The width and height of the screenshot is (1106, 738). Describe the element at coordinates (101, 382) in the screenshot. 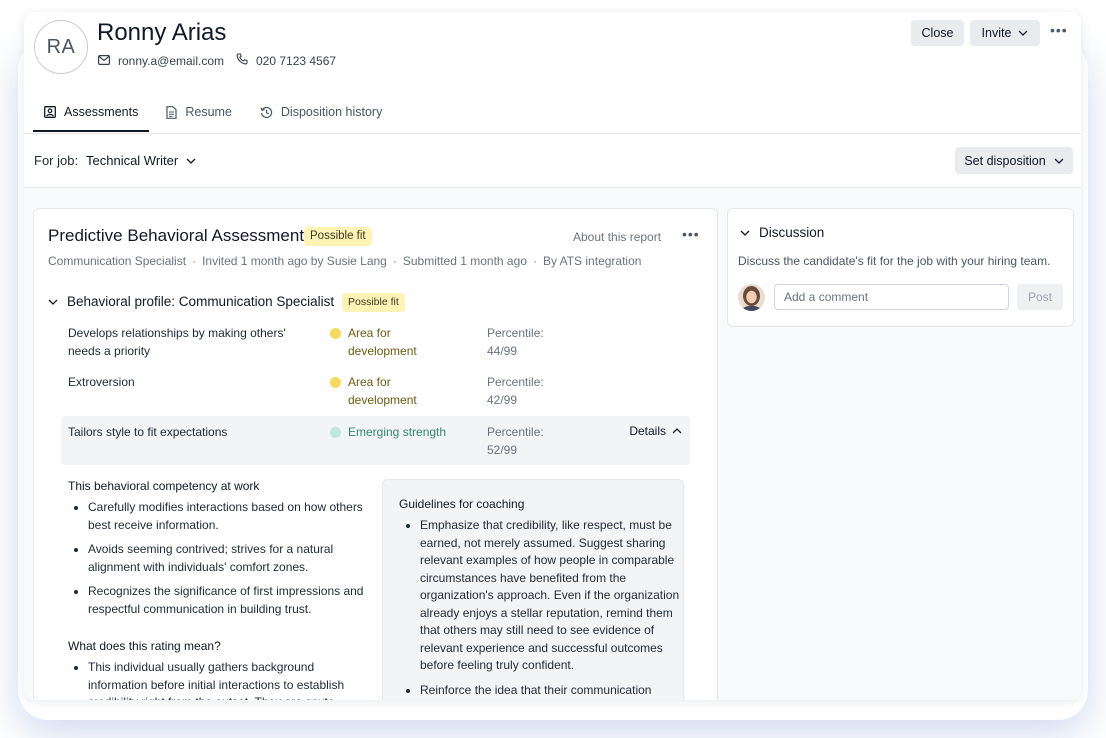

I see `trait-name: Extroversion` at that location.